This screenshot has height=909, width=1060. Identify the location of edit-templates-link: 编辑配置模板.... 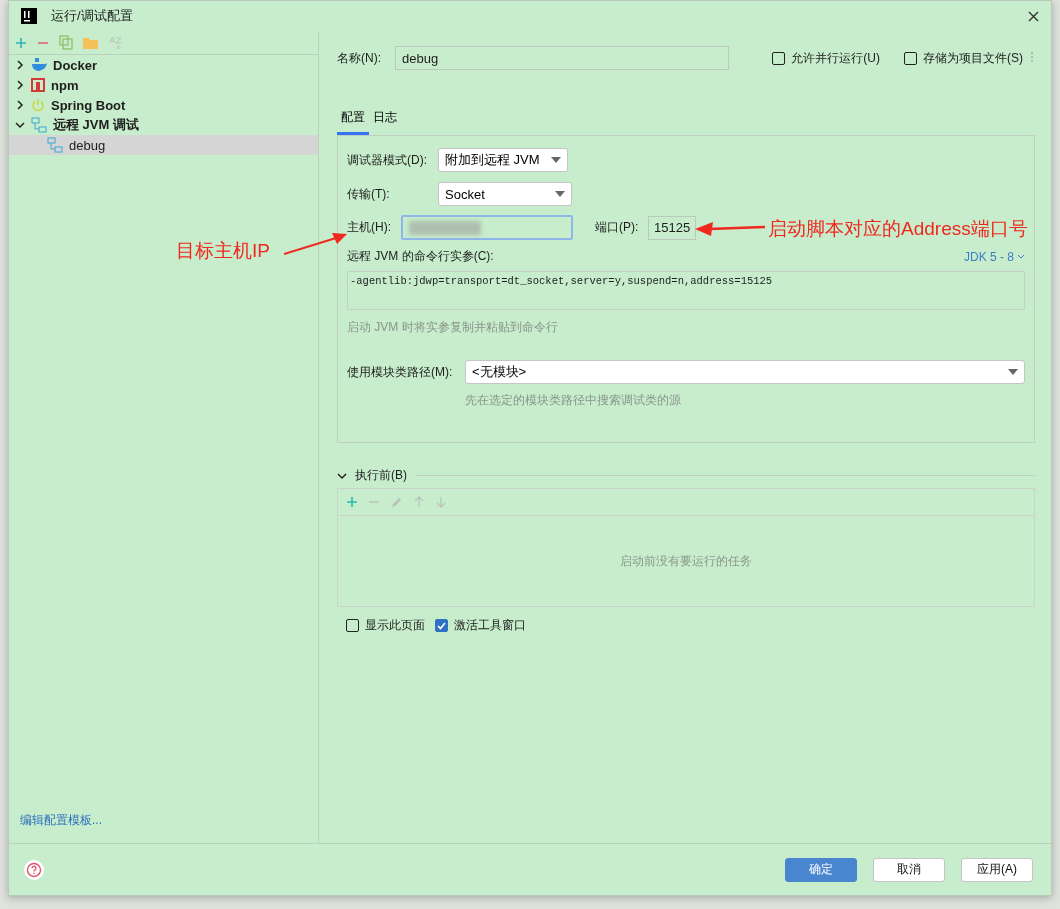
(61, 820).